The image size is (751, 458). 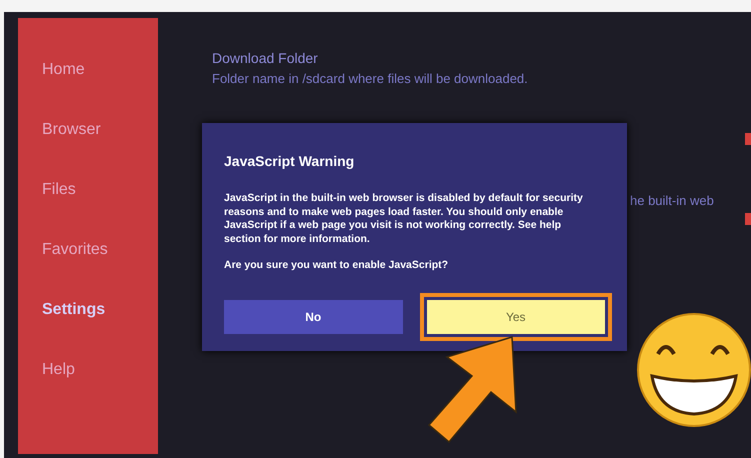 I want to click on setting-description: he built-in web, so click(x=672, y=201).